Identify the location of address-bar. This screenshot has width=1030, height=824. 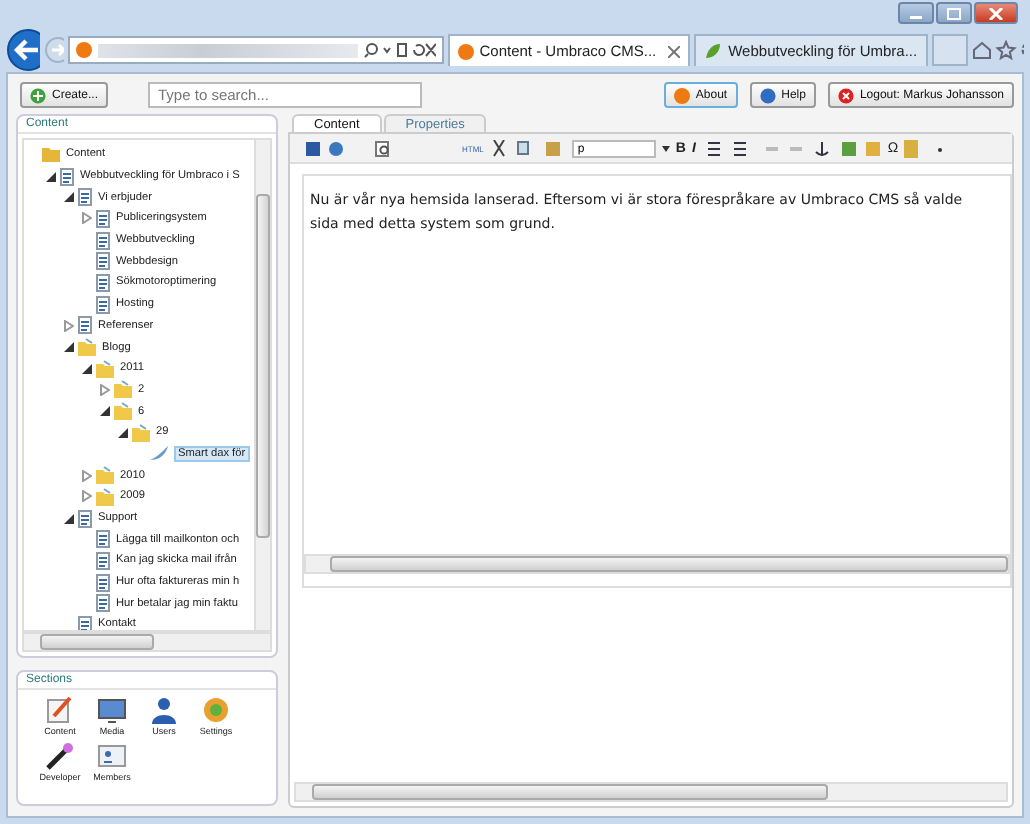
(256, 50).